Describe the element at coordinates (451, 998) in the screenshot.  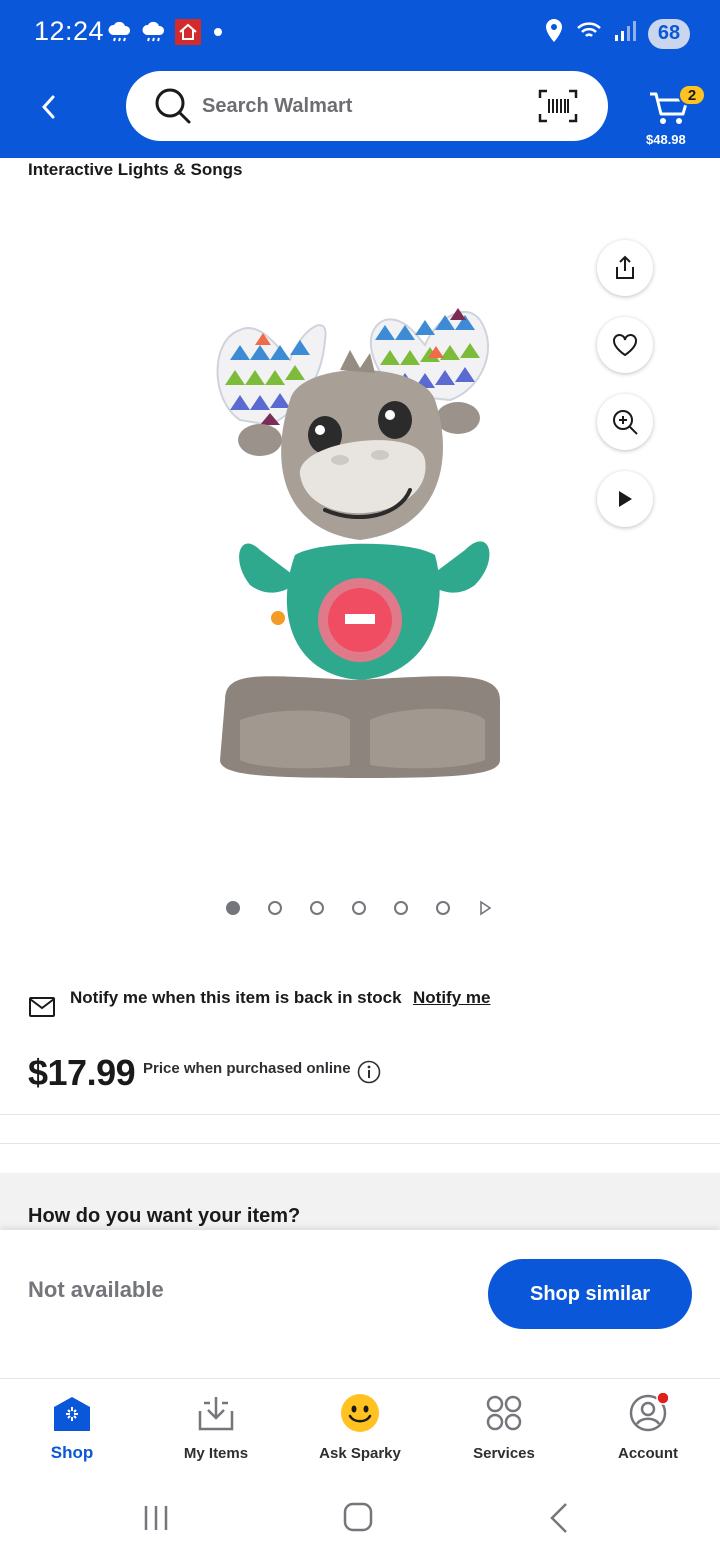
I see `notify-me-link: Notify me` at that location.